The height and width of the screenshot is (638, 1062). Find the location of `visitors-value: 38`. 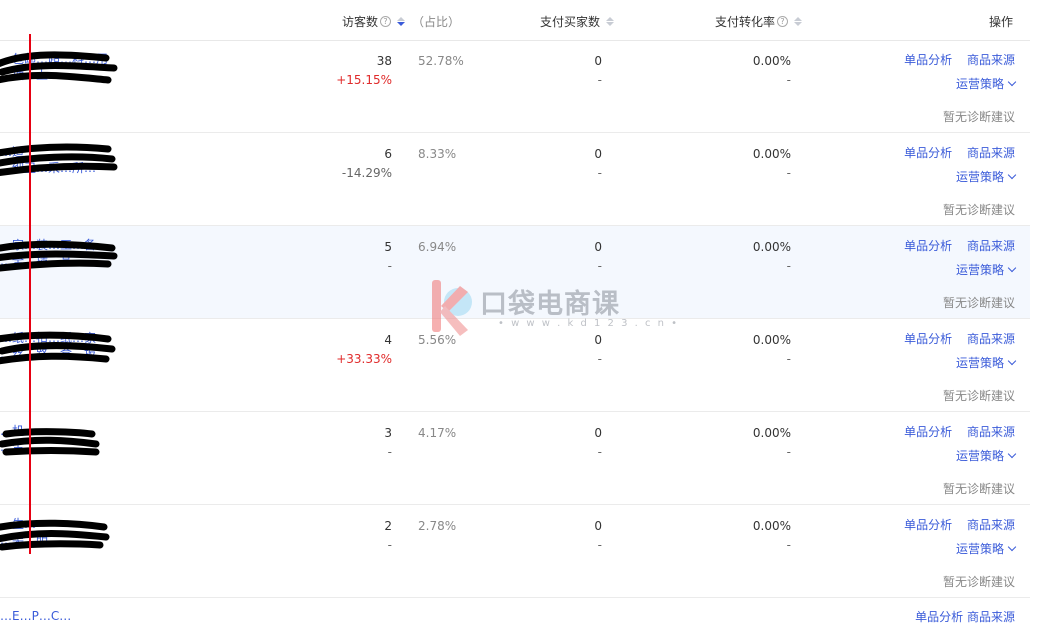

visitors-value: 38 is located at coordinates (384, 61).